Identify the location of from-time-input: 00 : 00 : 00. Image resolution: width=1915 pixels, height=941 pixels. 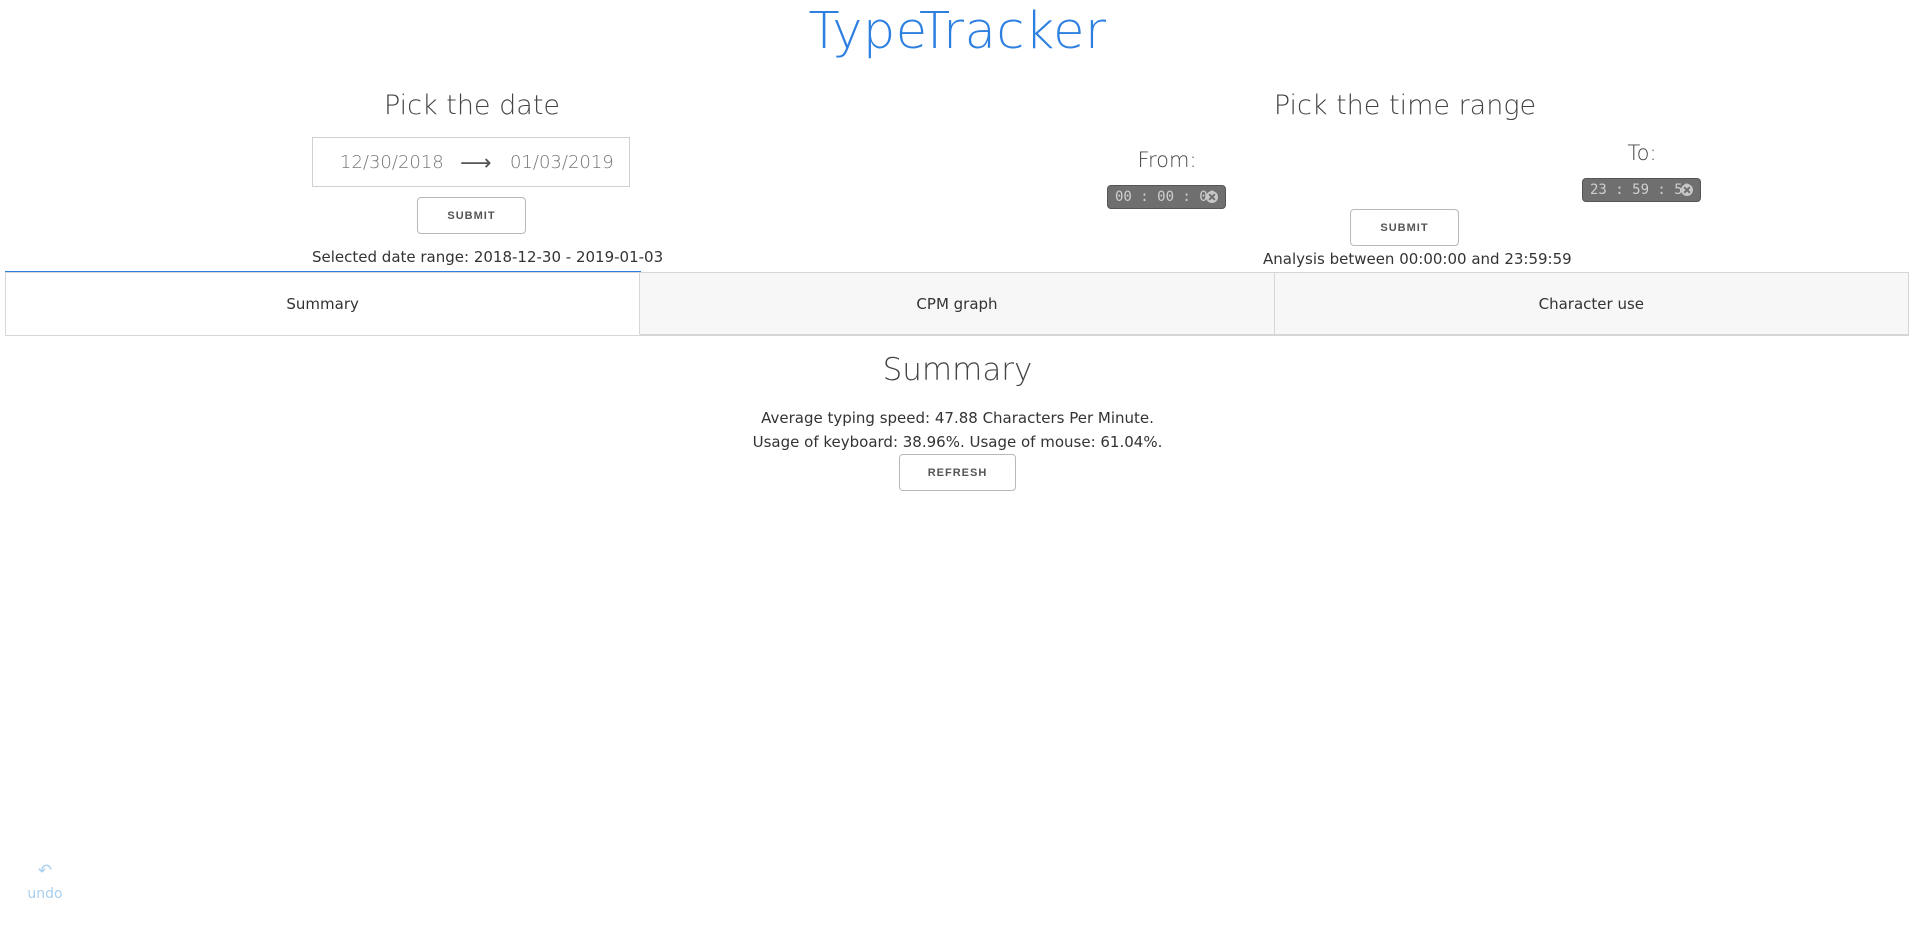
(1166, 197).